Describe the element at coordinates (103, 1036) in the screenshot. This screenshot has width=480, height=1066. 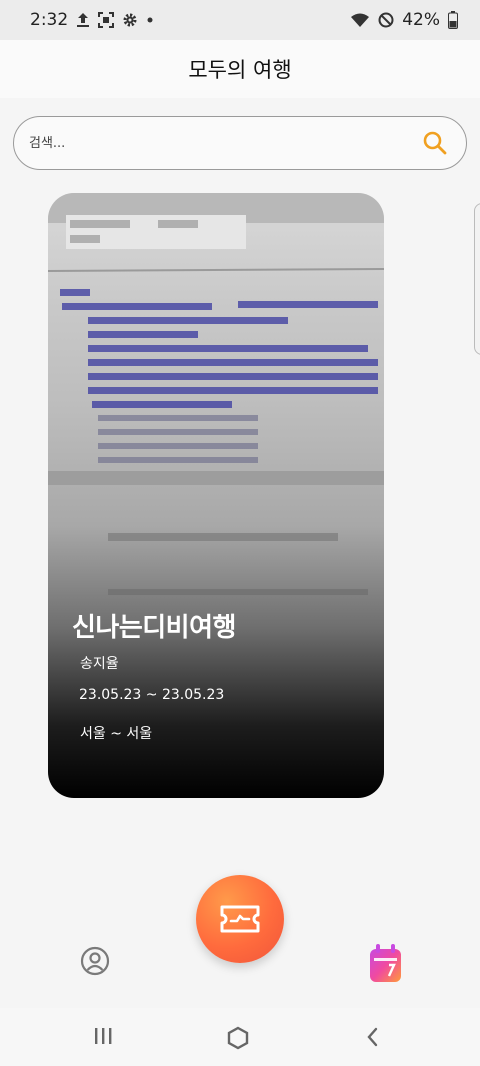
I see `recent-apps-icon` at that location.